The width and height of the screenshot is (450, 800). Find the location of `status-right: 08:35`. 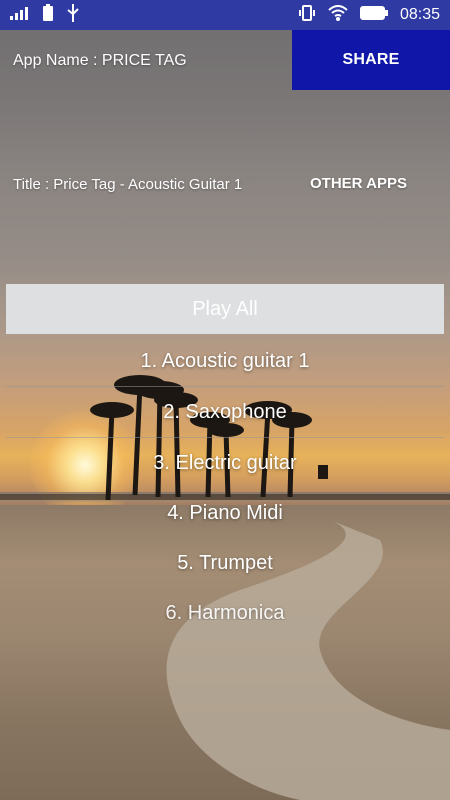

status-right: 08:35 is located at coordinates (369, 15).